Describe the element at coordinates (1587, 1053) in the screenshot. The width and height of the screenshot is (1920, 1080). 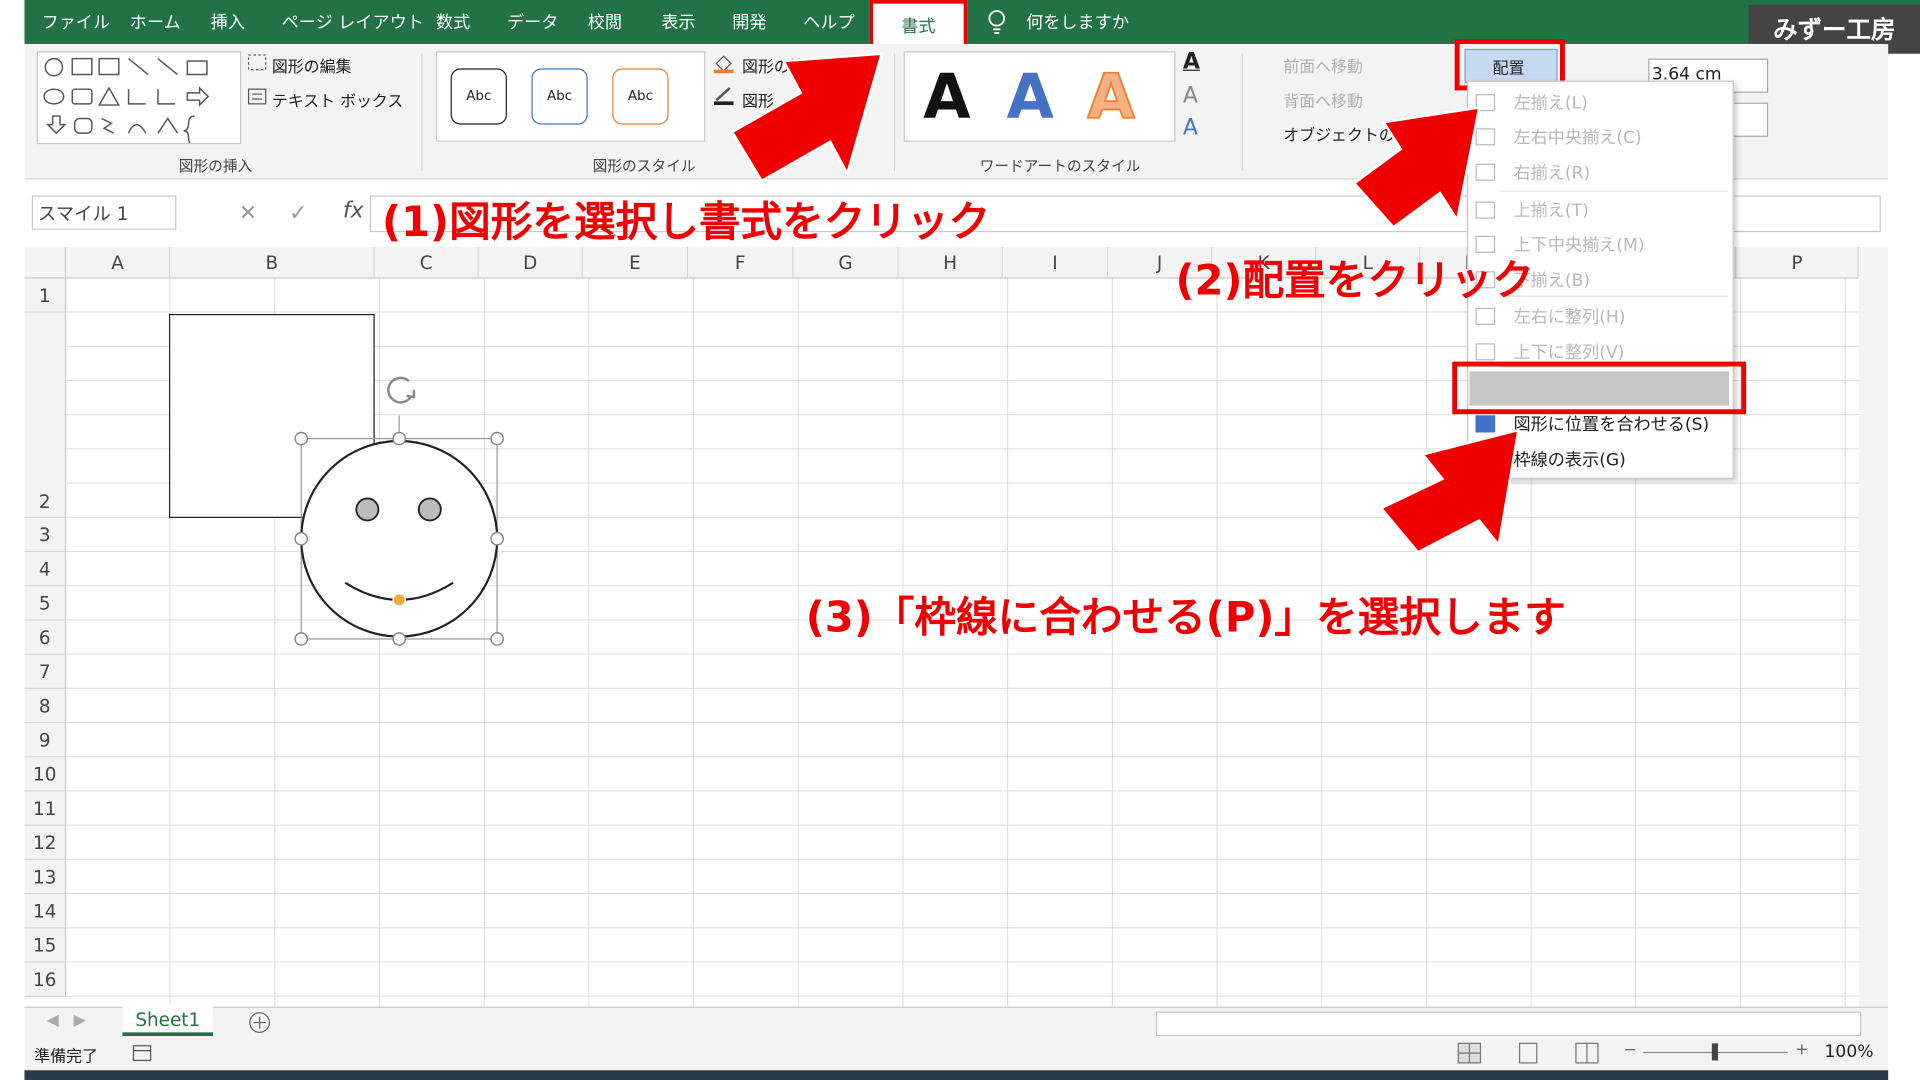
I see `page-break-view-icon` at that location.